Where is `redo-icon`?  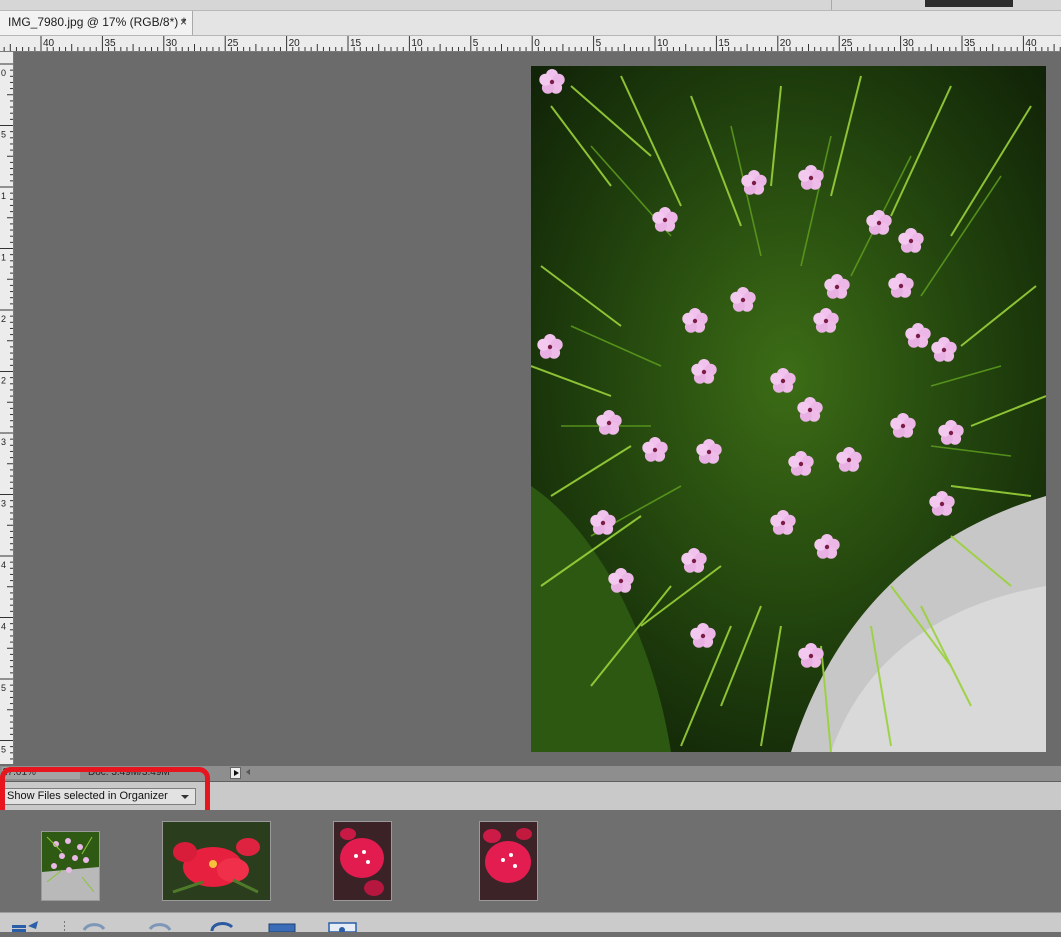
redo-icon is located at coordinates (160, 927).